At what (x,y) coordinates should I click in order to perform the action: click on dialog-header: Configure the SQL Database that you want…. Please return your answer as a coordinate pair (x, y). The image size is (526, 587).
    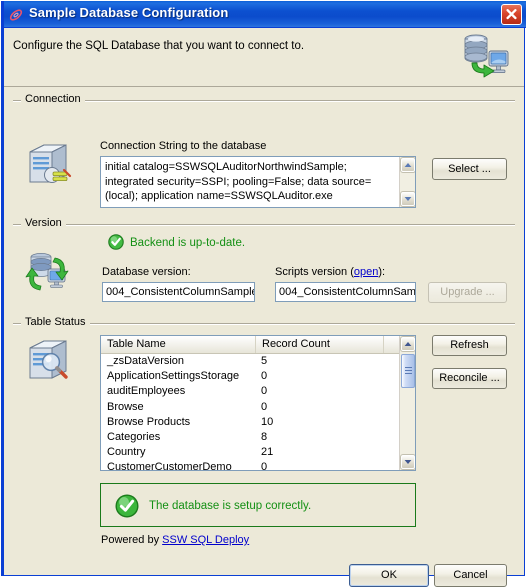
    Looking at the image, I should click on (264, 57).